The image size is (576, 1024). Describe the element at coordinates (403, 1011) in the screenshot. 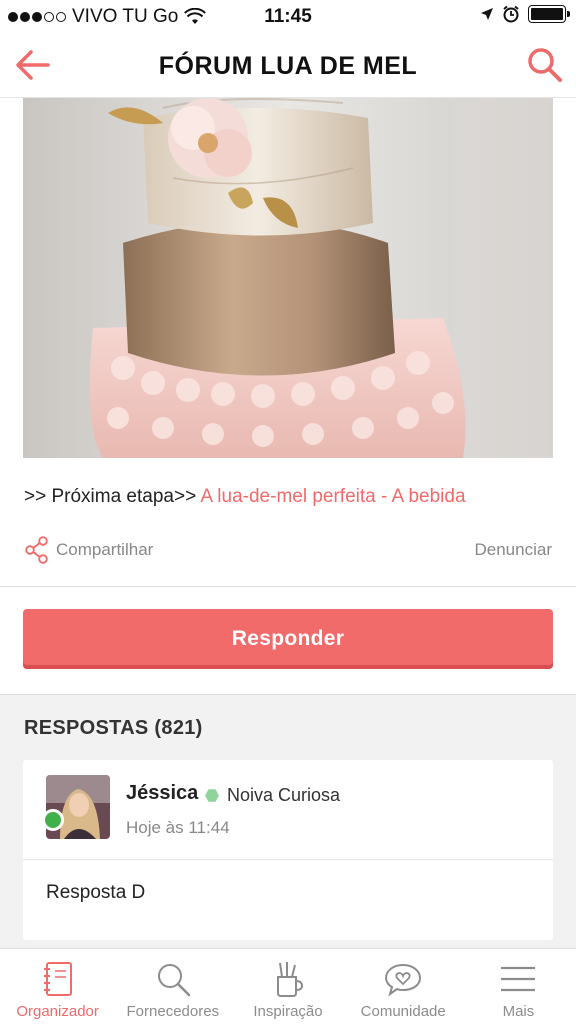

I see `tab-label: Comunidade` at that location.